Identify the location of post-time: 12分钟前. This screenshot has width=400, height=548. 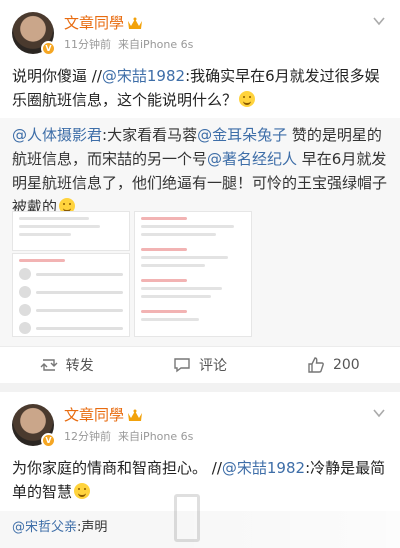
(87, 436).